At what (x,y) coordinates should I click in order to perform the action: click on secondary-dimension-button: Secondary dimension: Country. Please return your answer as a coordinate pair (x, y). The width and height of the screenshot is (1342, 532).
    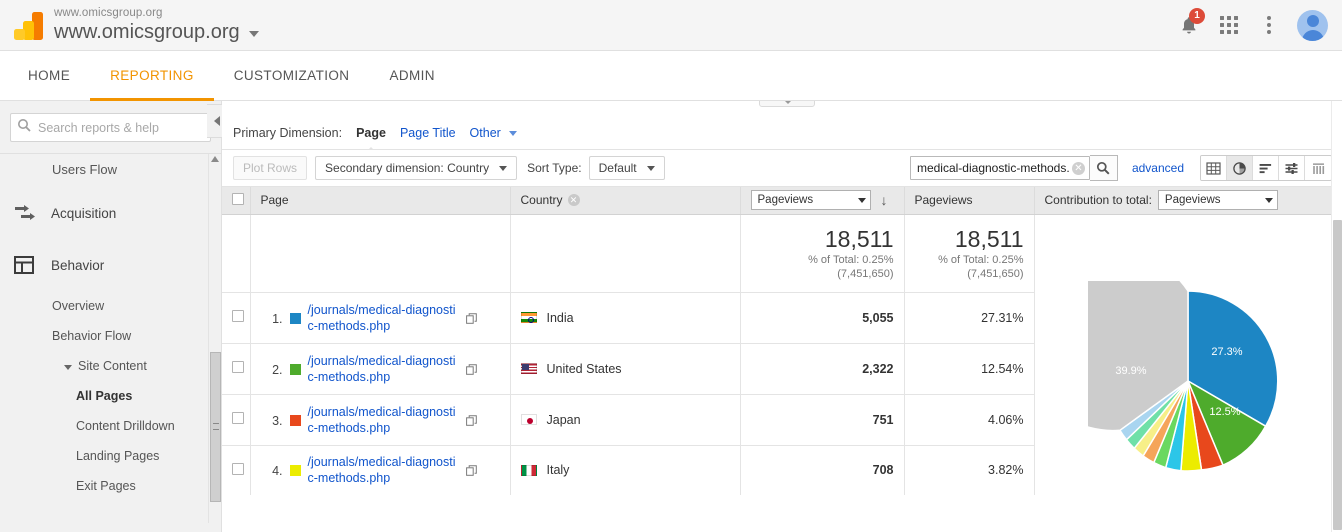
    Looking at the image, I should click on (416, 168).